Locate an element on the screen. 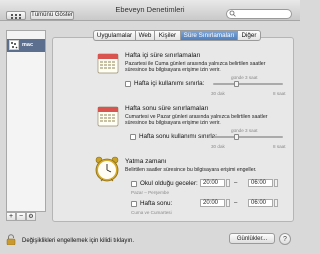  weekday-slider-value: günde 3 saat is located at coordinates (244, 77).